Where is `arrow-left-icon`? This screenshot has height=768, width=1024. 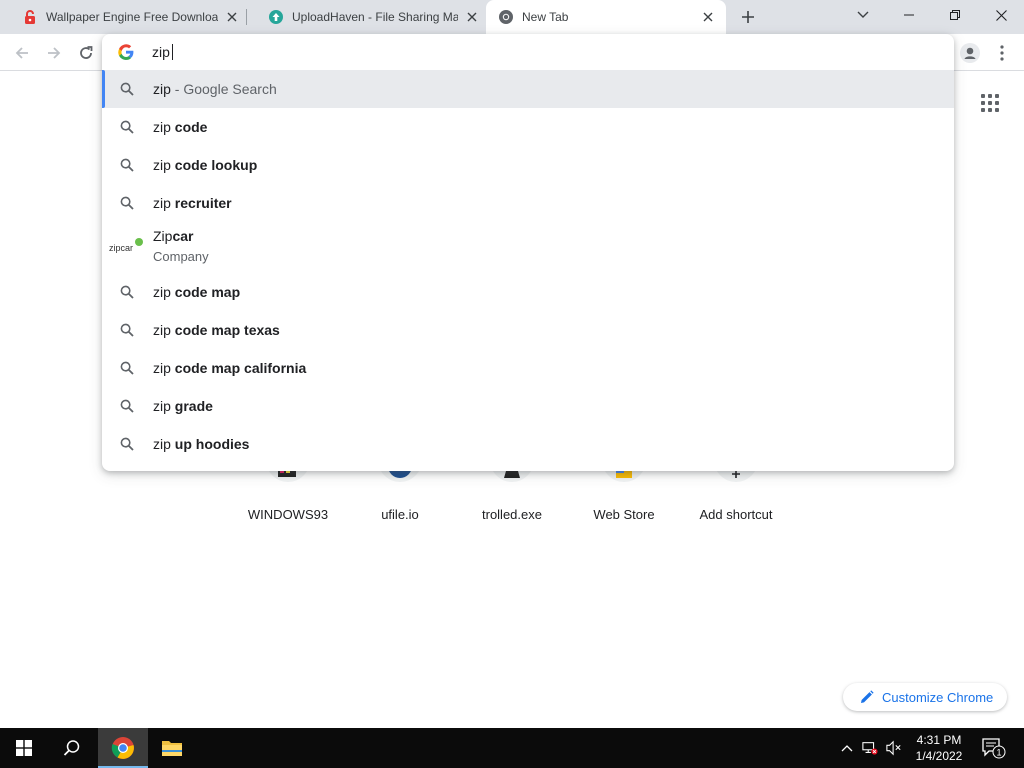 arrow-left-icon is located at coordinates (21, 53).